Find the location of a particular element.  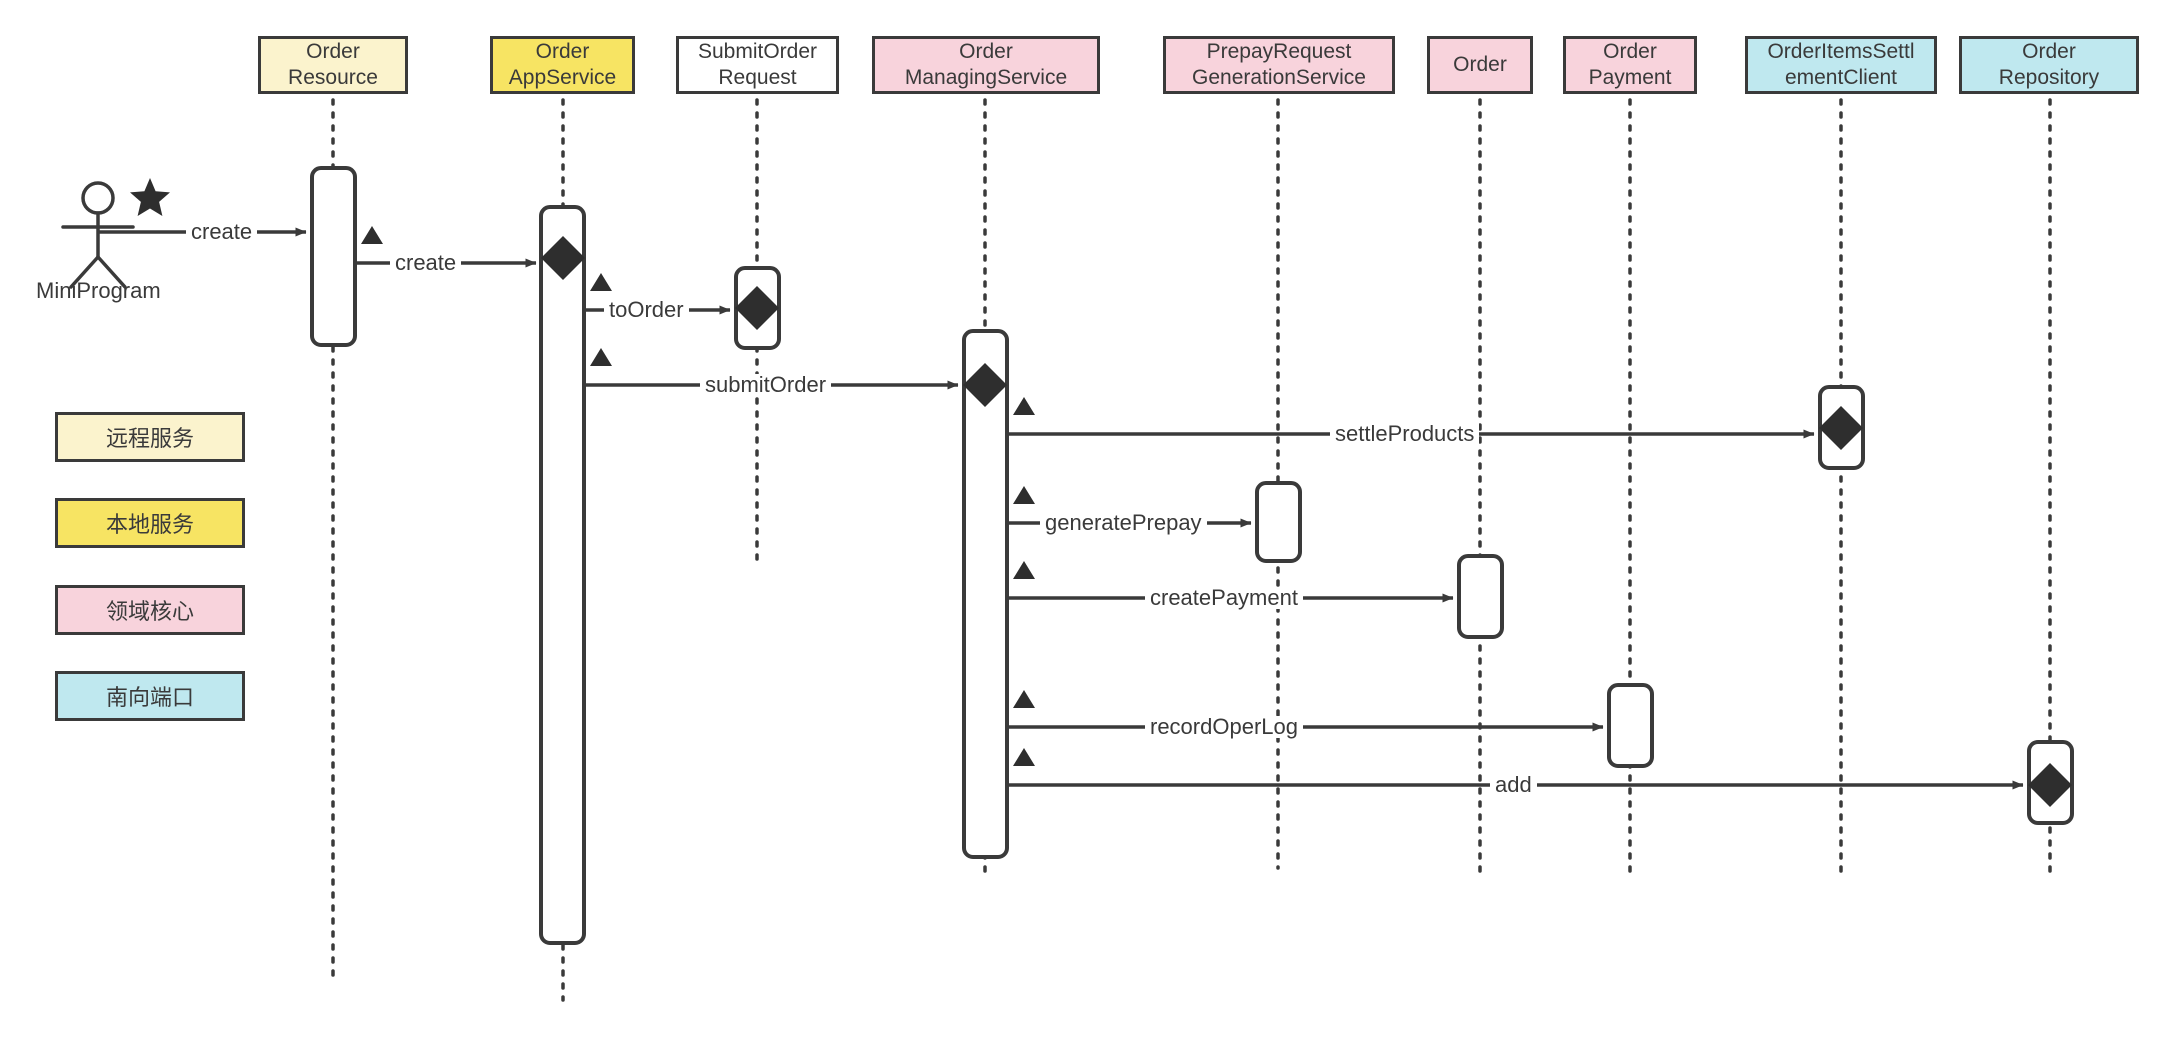

activation-order-managingservice is located at coordinates (985, 594).